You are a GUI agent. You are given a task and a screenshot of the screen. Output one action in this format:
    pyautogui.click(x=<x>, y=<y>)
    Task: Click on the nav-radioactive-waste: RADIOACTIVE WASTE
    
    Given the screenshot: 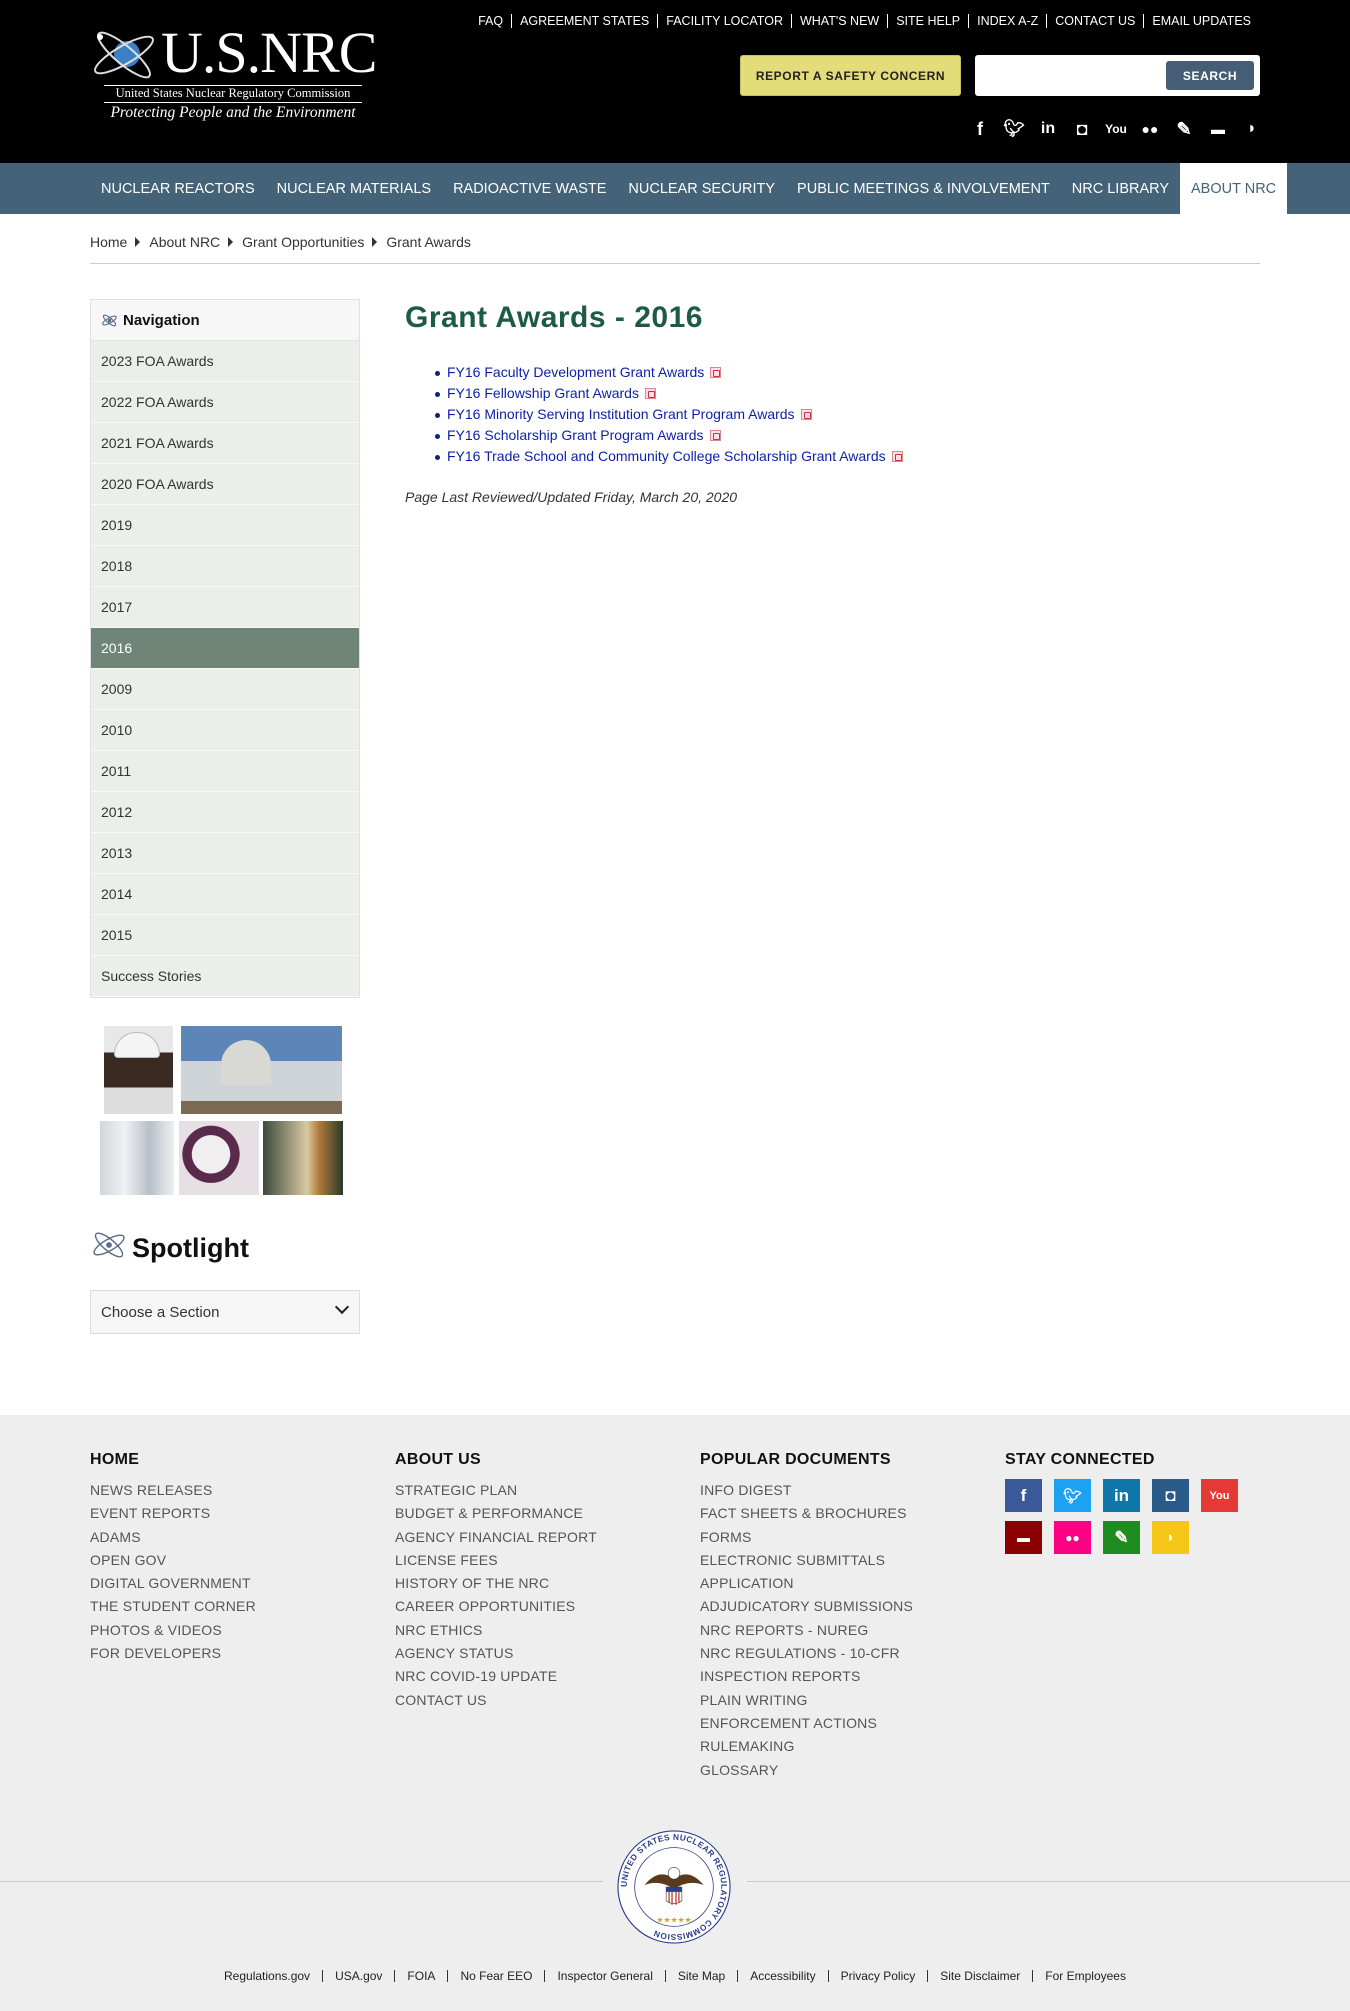 What is the action you would take?
    pyautogui.click(x=529, y=188)
    